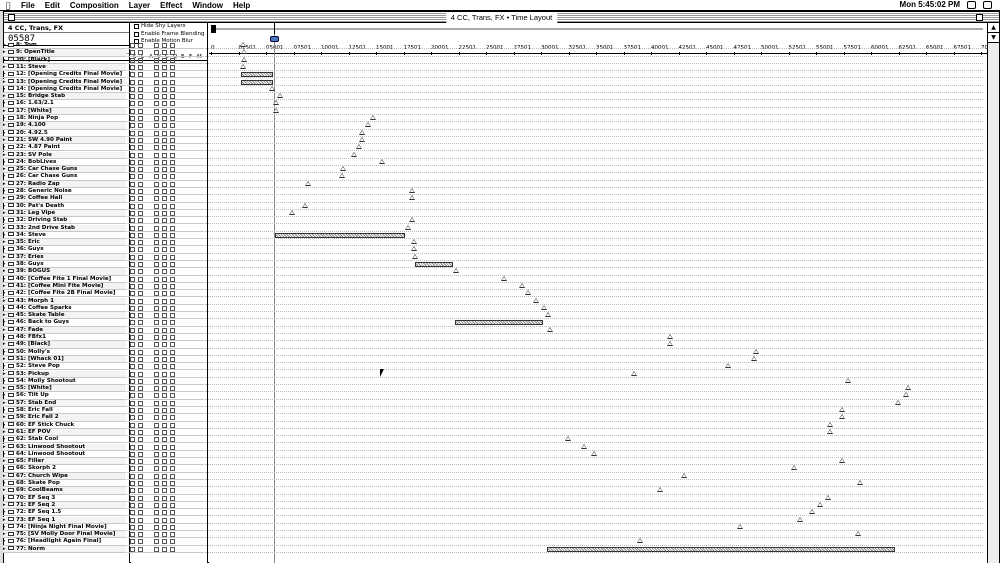 The height and width of the screenshot is (563, 1000). Describe the element at coordinates (493, 119) in the screenshot. I see `layer-row: ▸ 18: Ninja Pop` at that location.